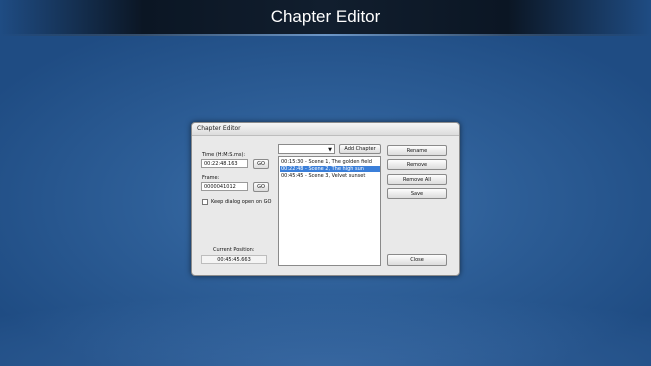 Image resolution: width=651 pixels, height=366 pixels. What do you see at coordinates (330, 169) in the screenshot?
I see `chapter-list-item-selected: 00:22:48 - Scene 2, The high sun` at bounding box center [330, 169].